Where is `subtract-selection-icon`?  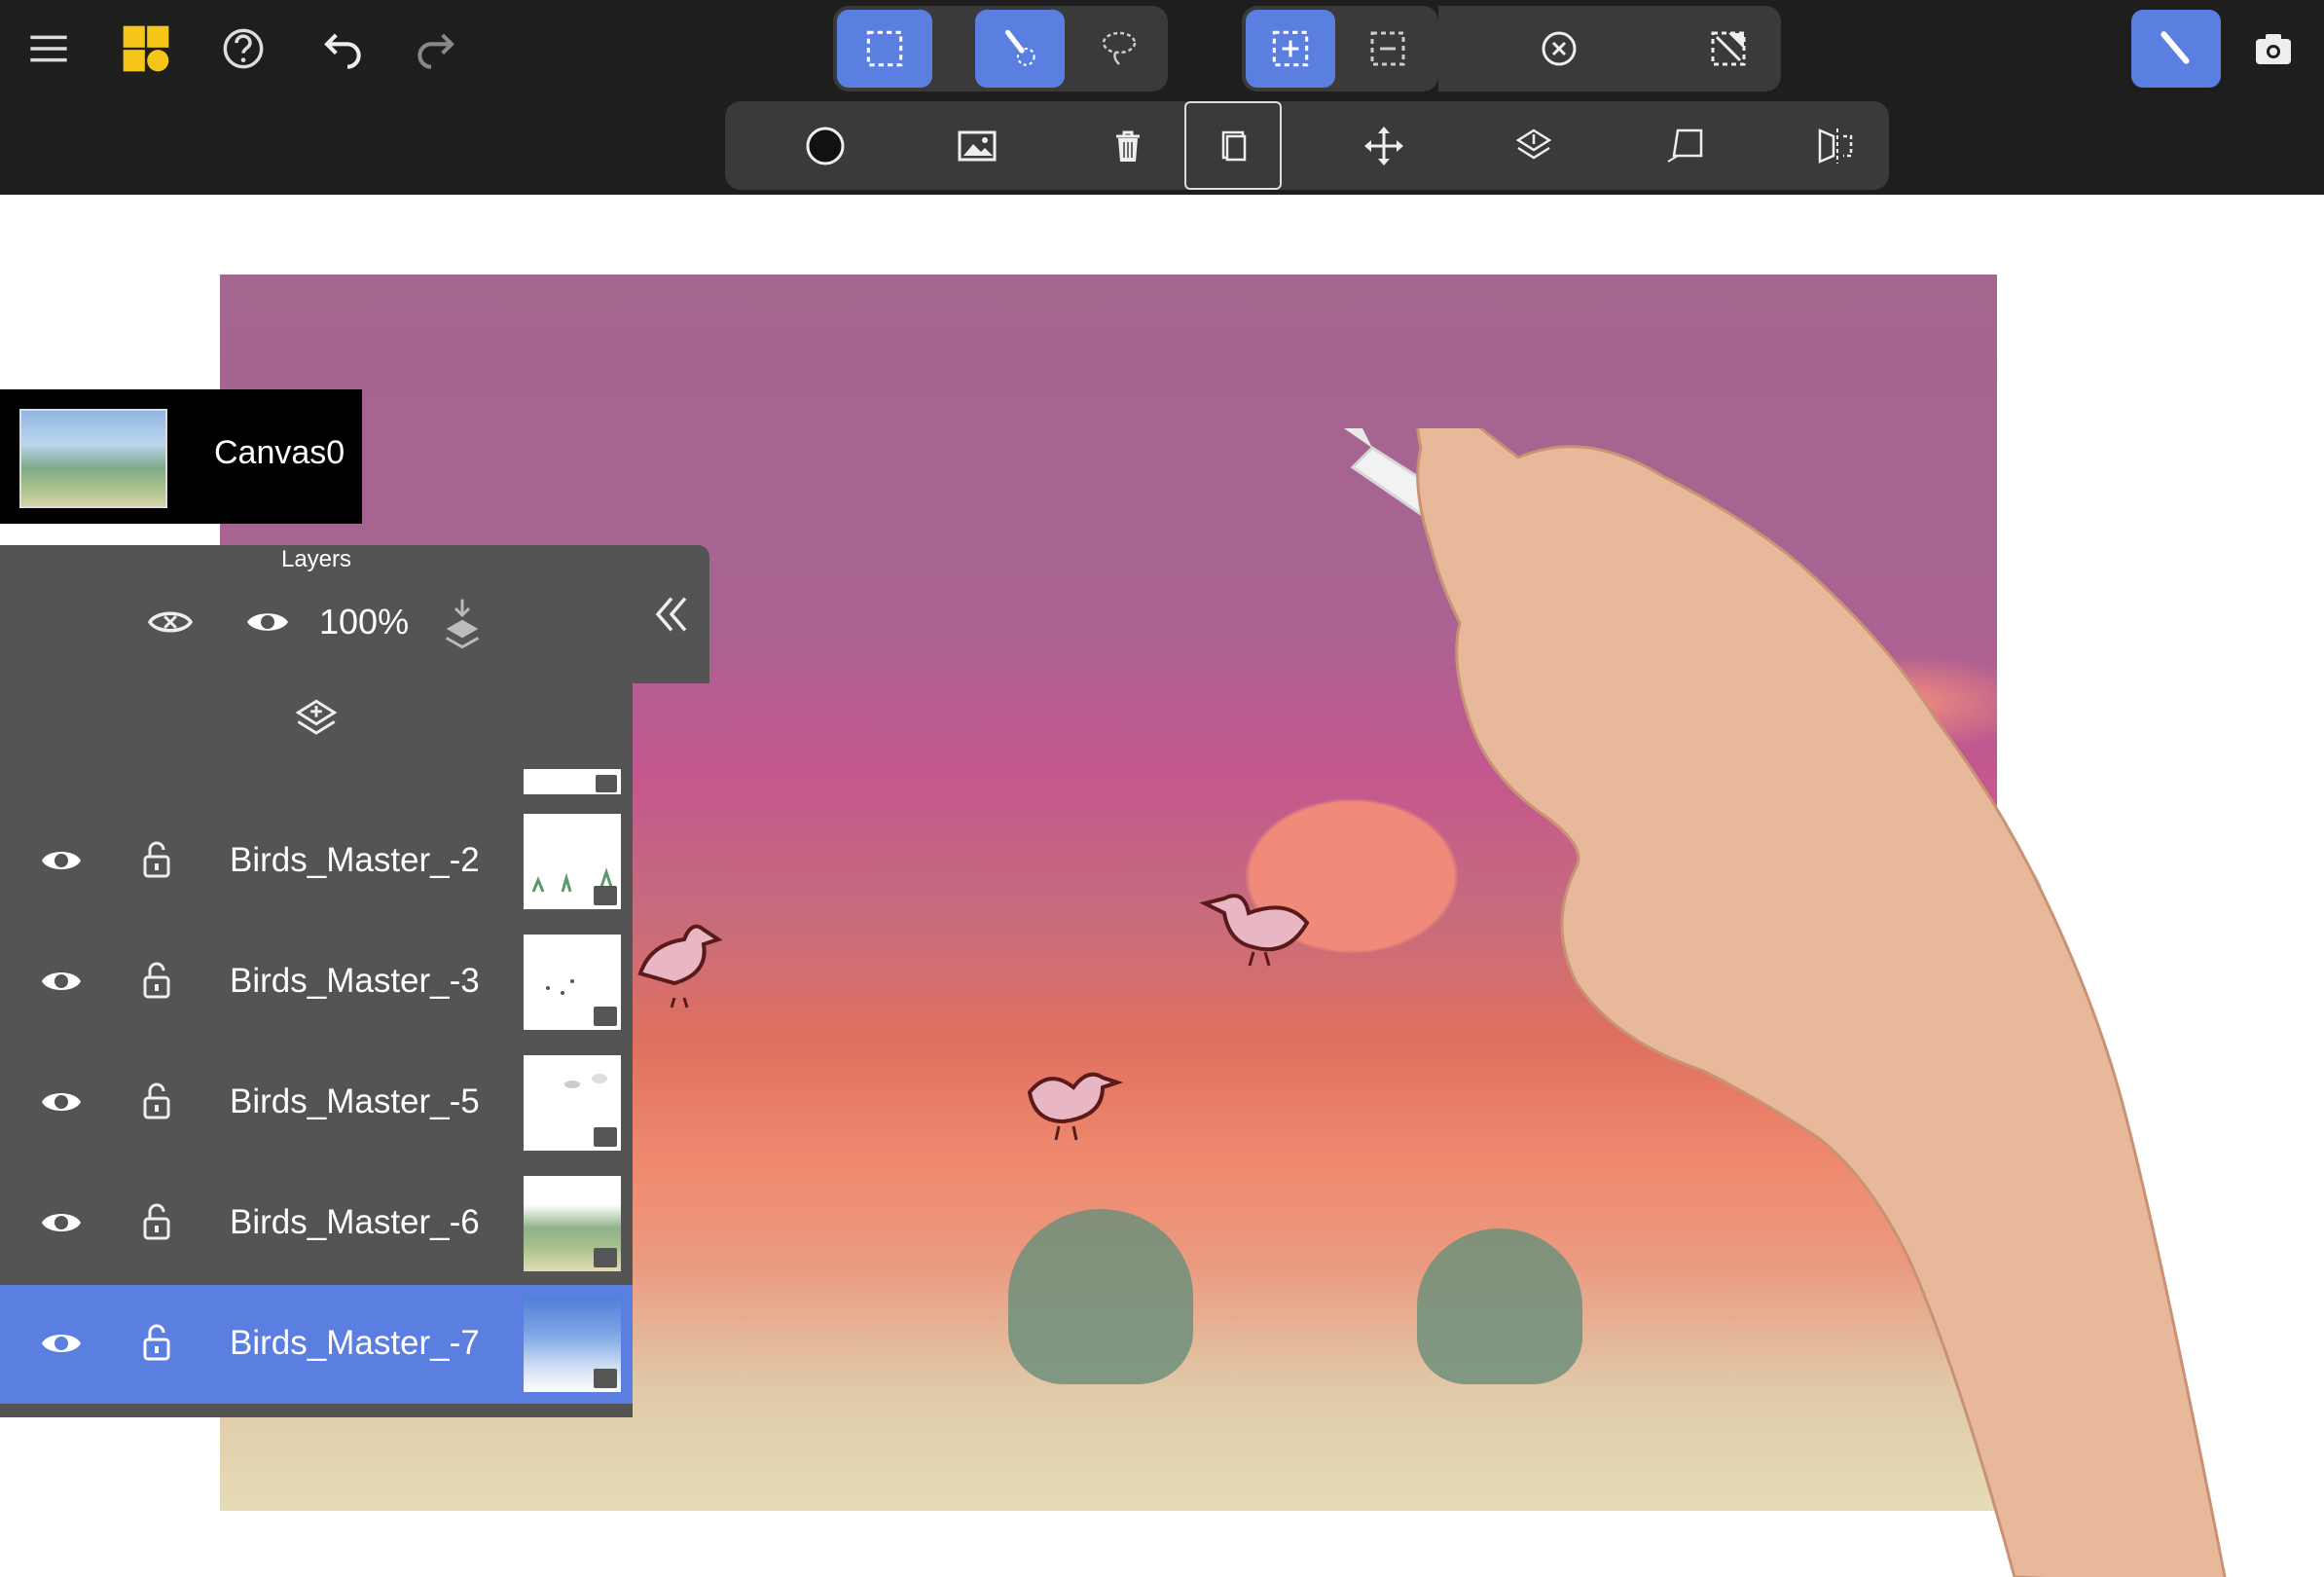
subtract-selection-icon is located at coordinates (1388, 49).